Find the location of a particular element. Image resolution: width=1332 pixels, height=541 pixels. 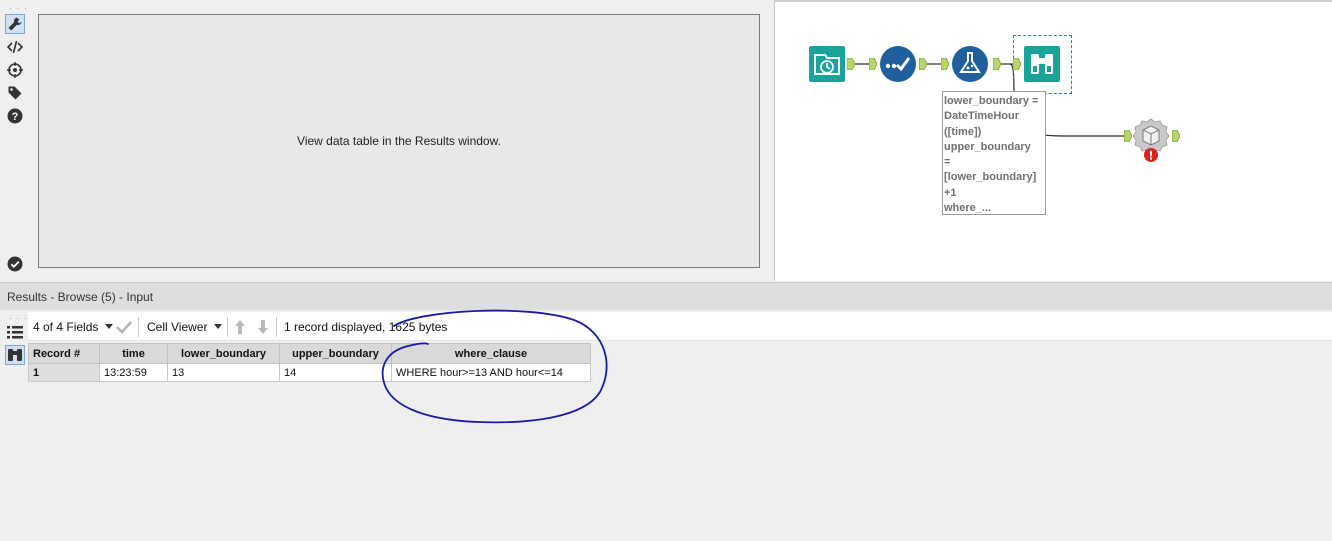

results-title-bar: Results - Browse (5) - Input is located at coordinates (666, 296).